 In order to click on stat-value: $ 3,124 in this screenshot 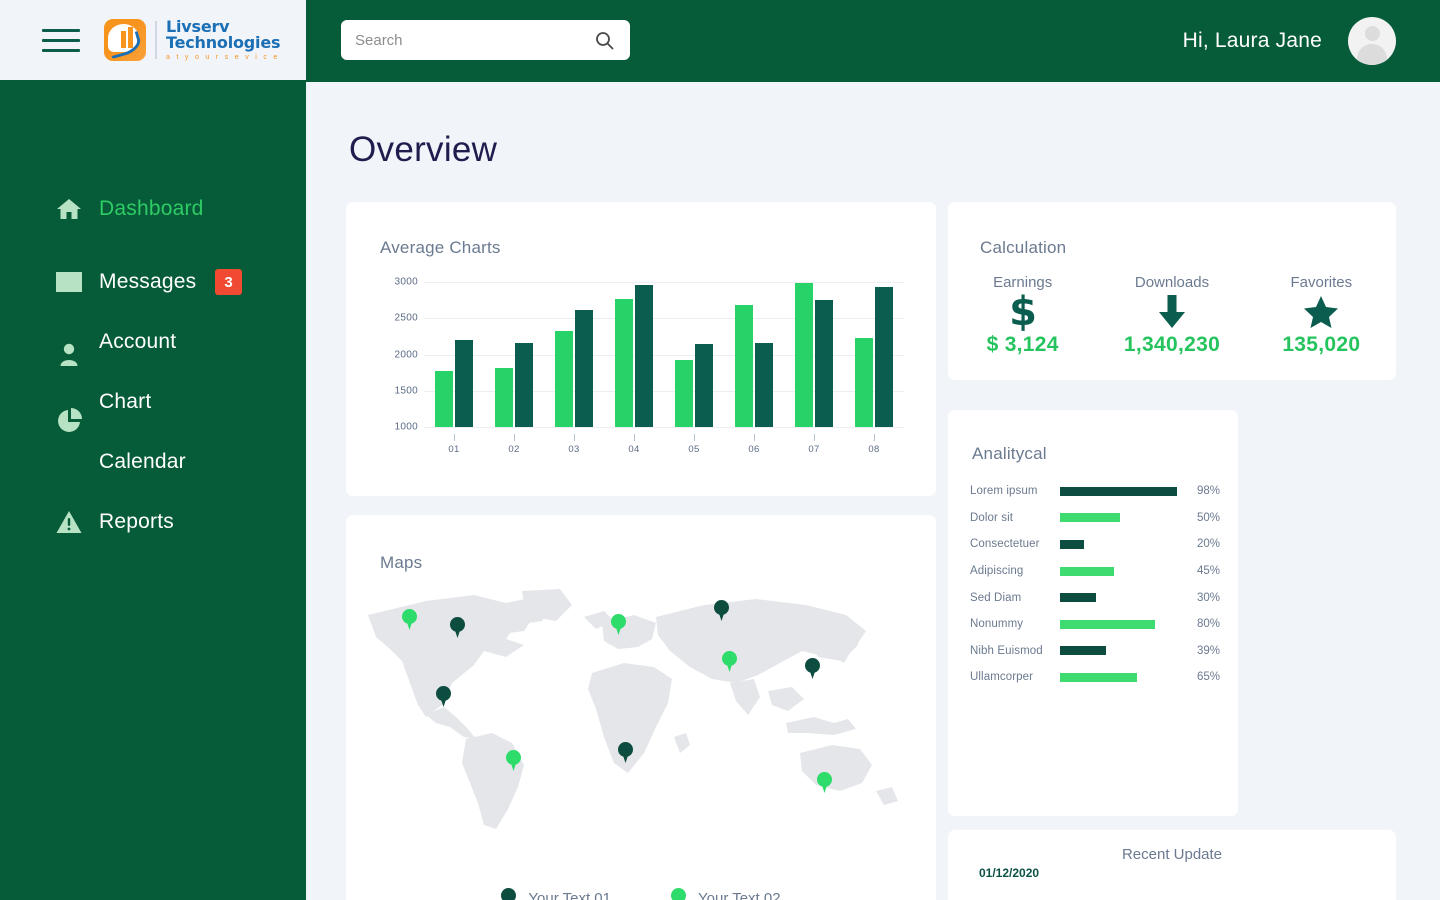, I will do `click(1022, 344)`.